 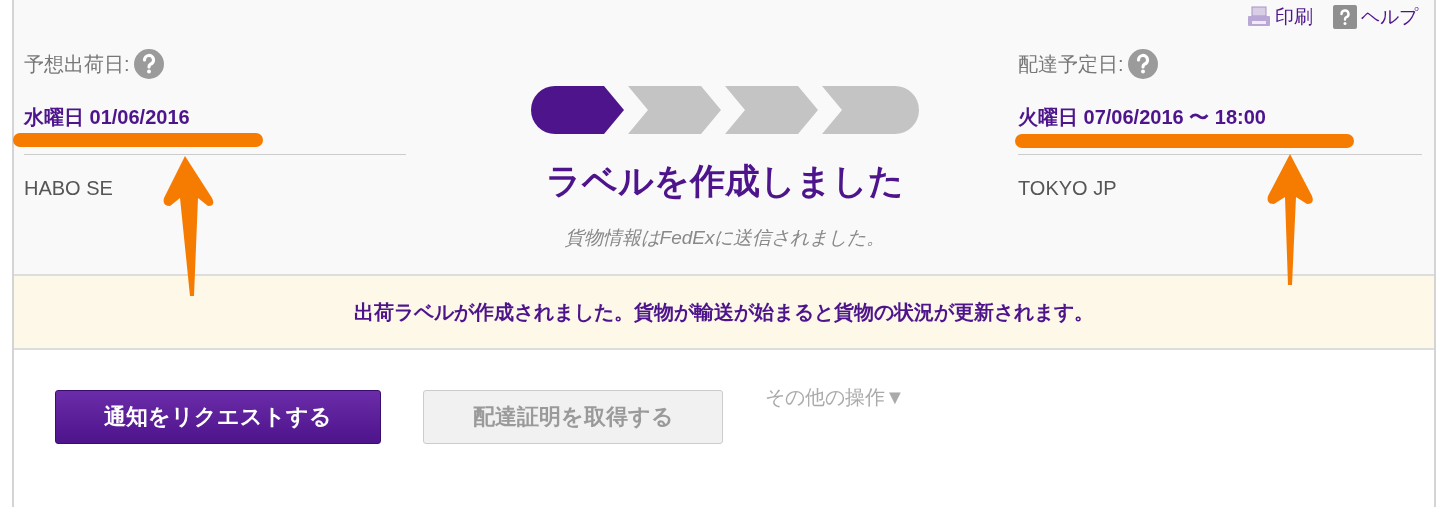 I want to click on print-link: 印刷, so click(x=1280, y=17).